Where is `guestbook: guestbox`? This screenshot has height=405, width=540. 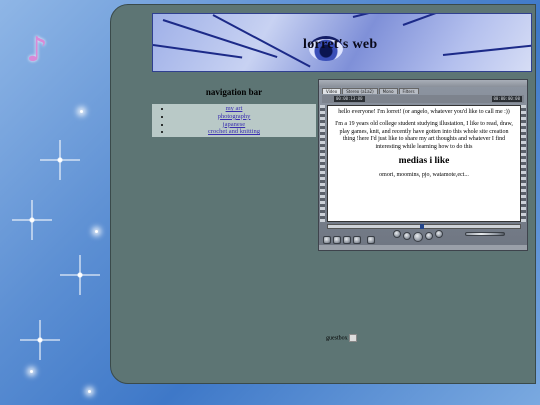 guestbook: guestbox is located at coordinates (341, 338).